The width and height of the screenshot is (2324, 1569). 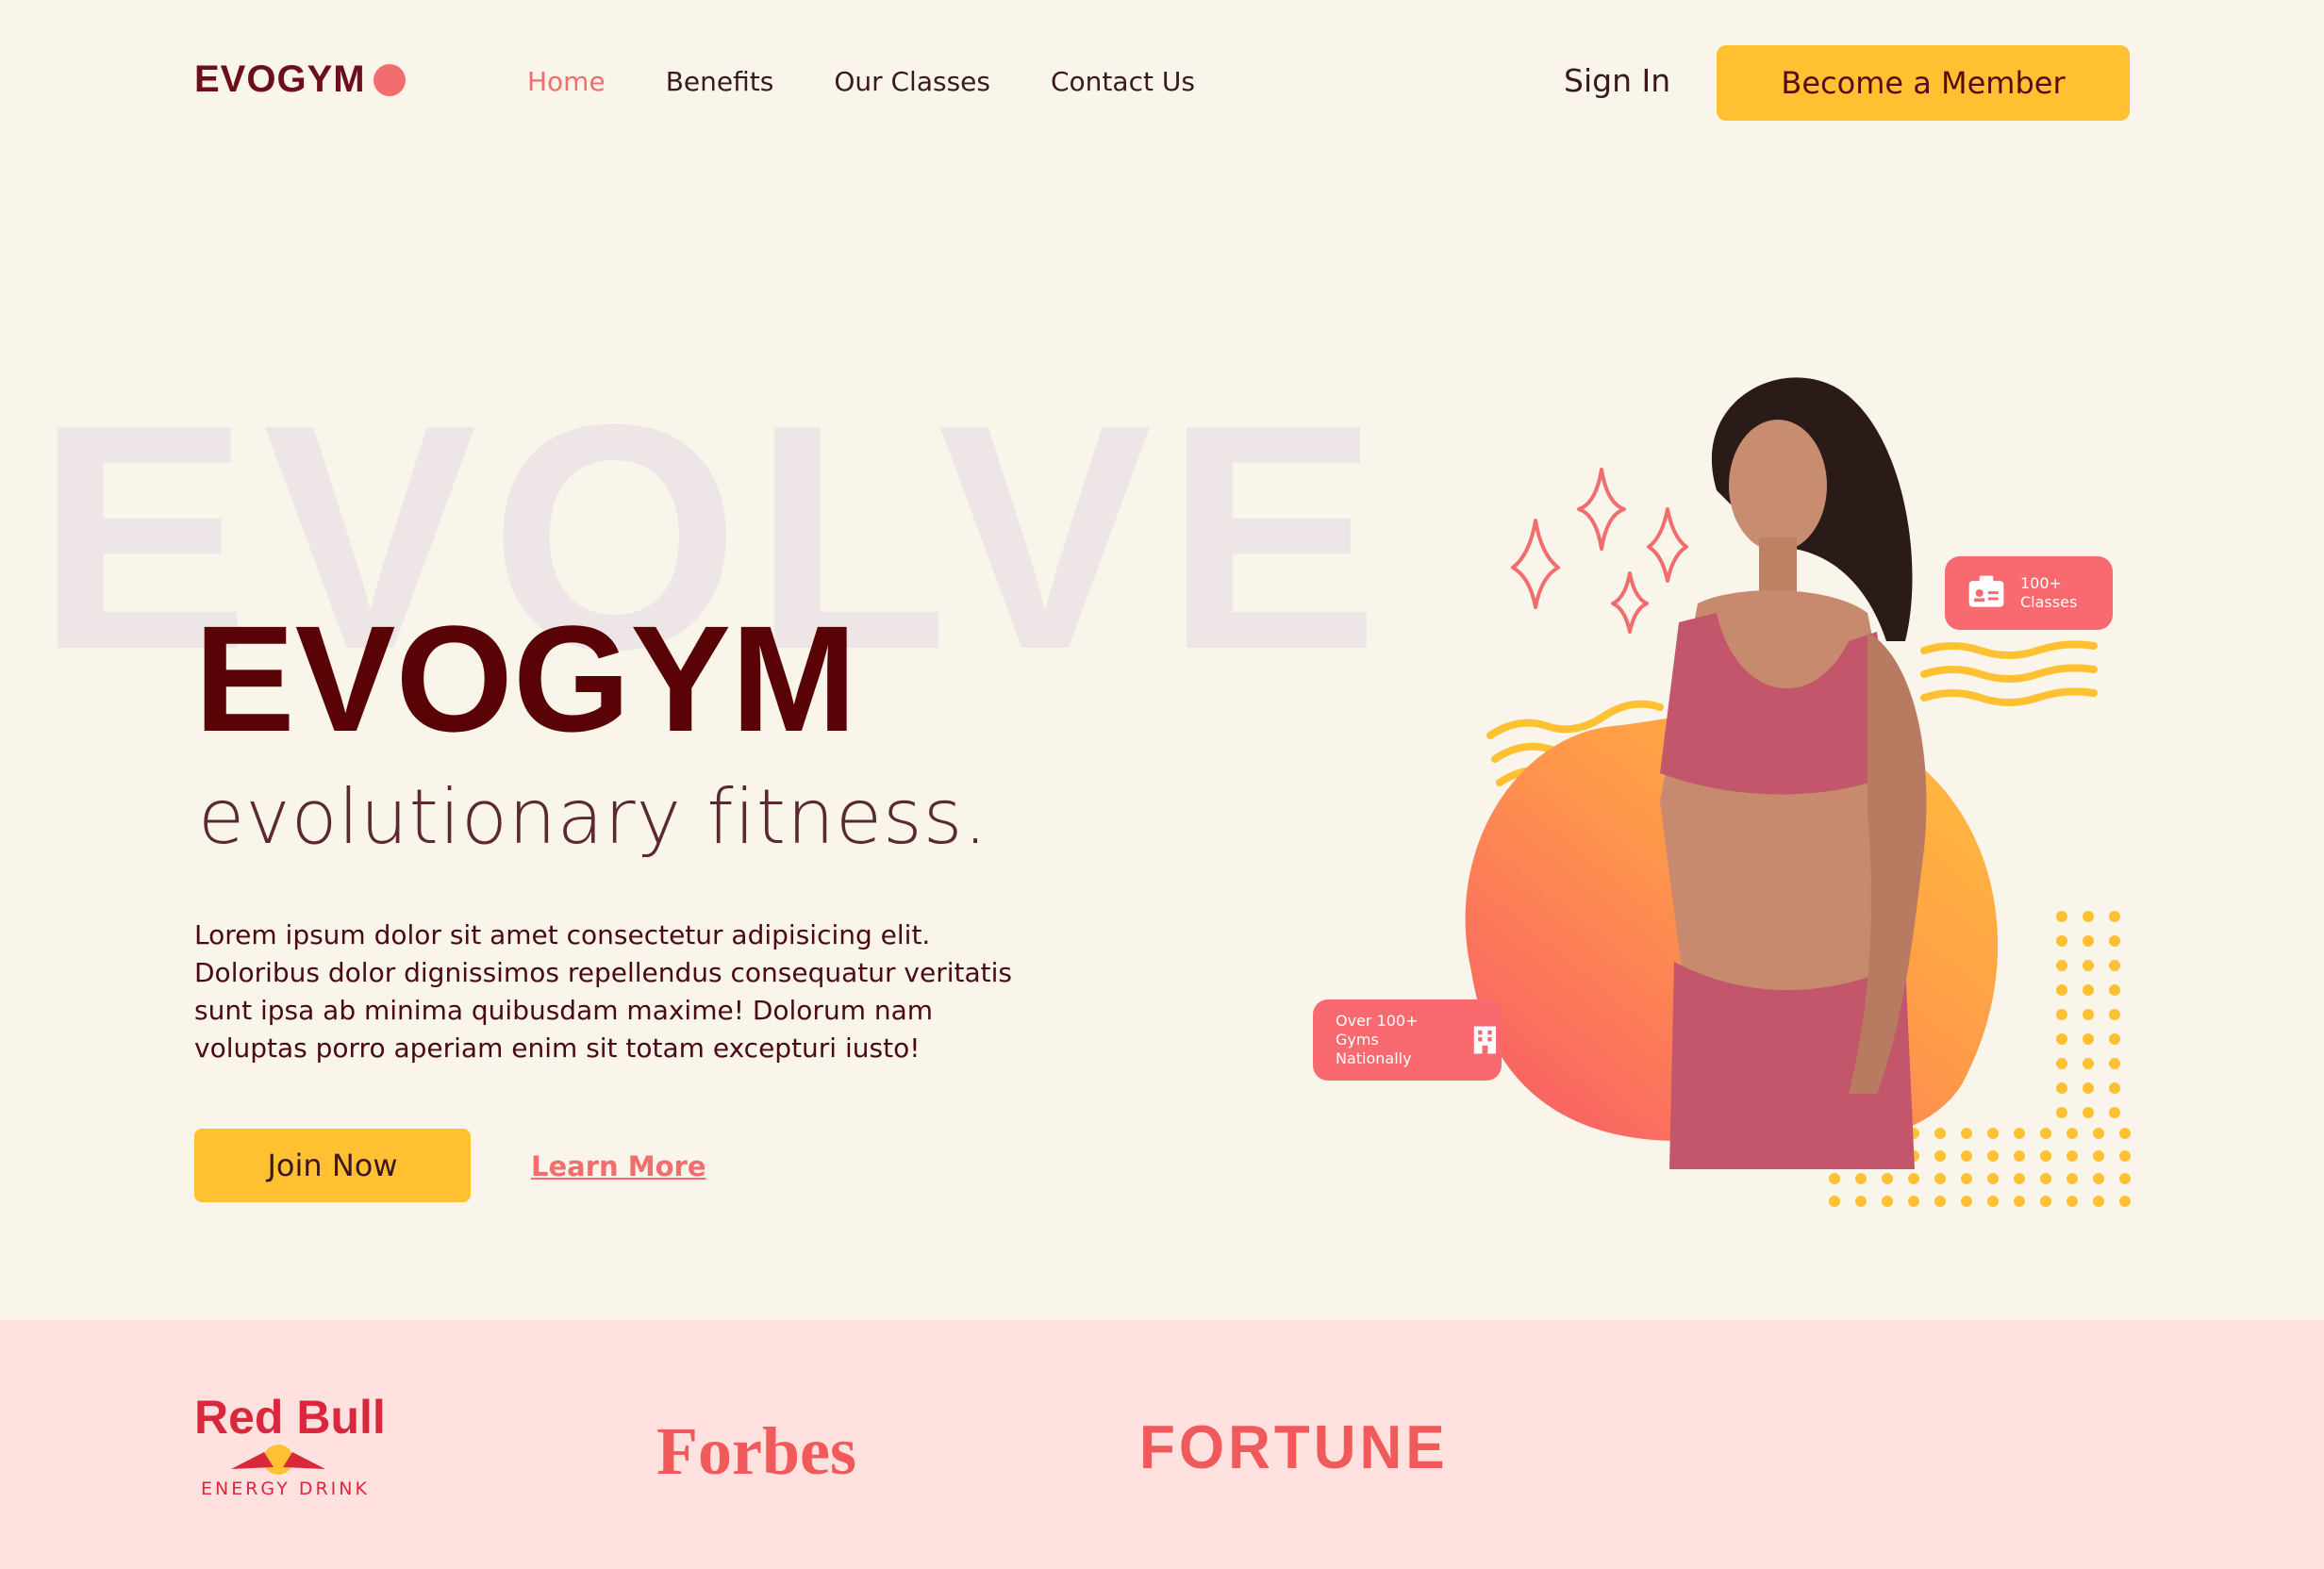 I want to click on forbes-logo: Forbes, so click(x=756, y=1451).